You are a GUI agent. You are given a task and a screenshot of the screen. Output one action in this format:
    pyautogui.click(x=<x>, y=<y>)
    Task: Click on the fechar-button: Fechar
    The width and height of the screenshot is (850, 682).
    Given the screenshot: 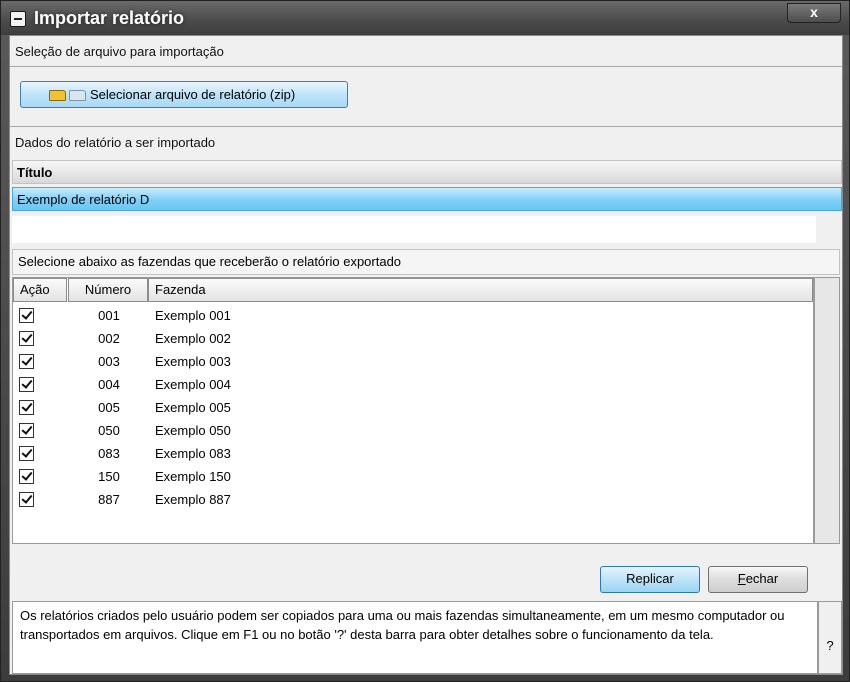 What is the action you would take?
    pyautogui.click(x=758, y=579)
    